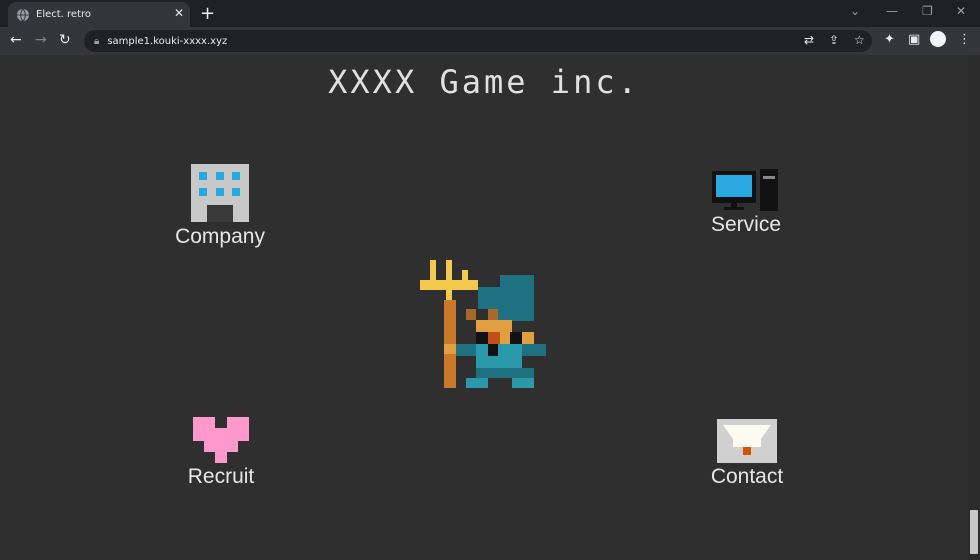 The width and height of the screenshot is (980, 560). What do you see at coordinates (746, 224) in the screenshot?
I see `service-label: Service` at bounding box center [746, 224].